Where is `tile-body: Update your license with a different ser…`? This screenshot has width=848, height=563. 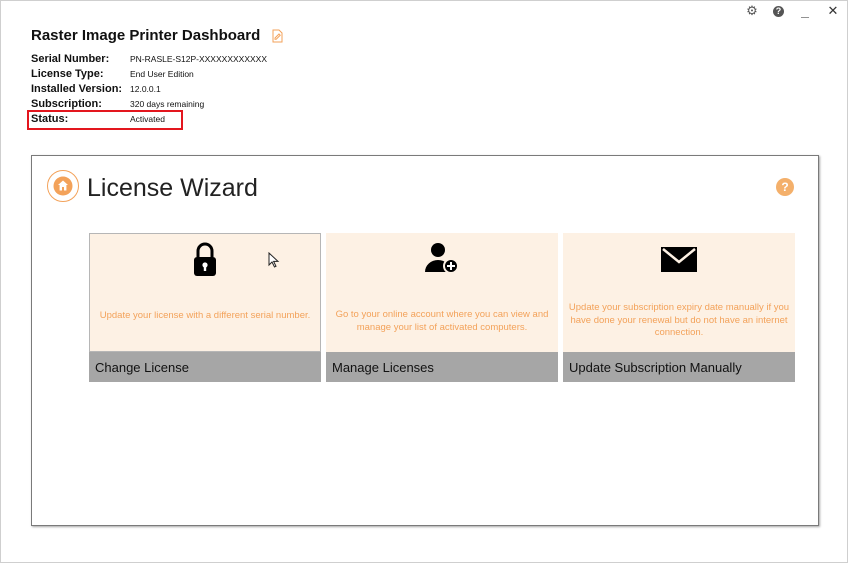 tile-body: Update your license with a different ser… is located at coordinates (205, 292).